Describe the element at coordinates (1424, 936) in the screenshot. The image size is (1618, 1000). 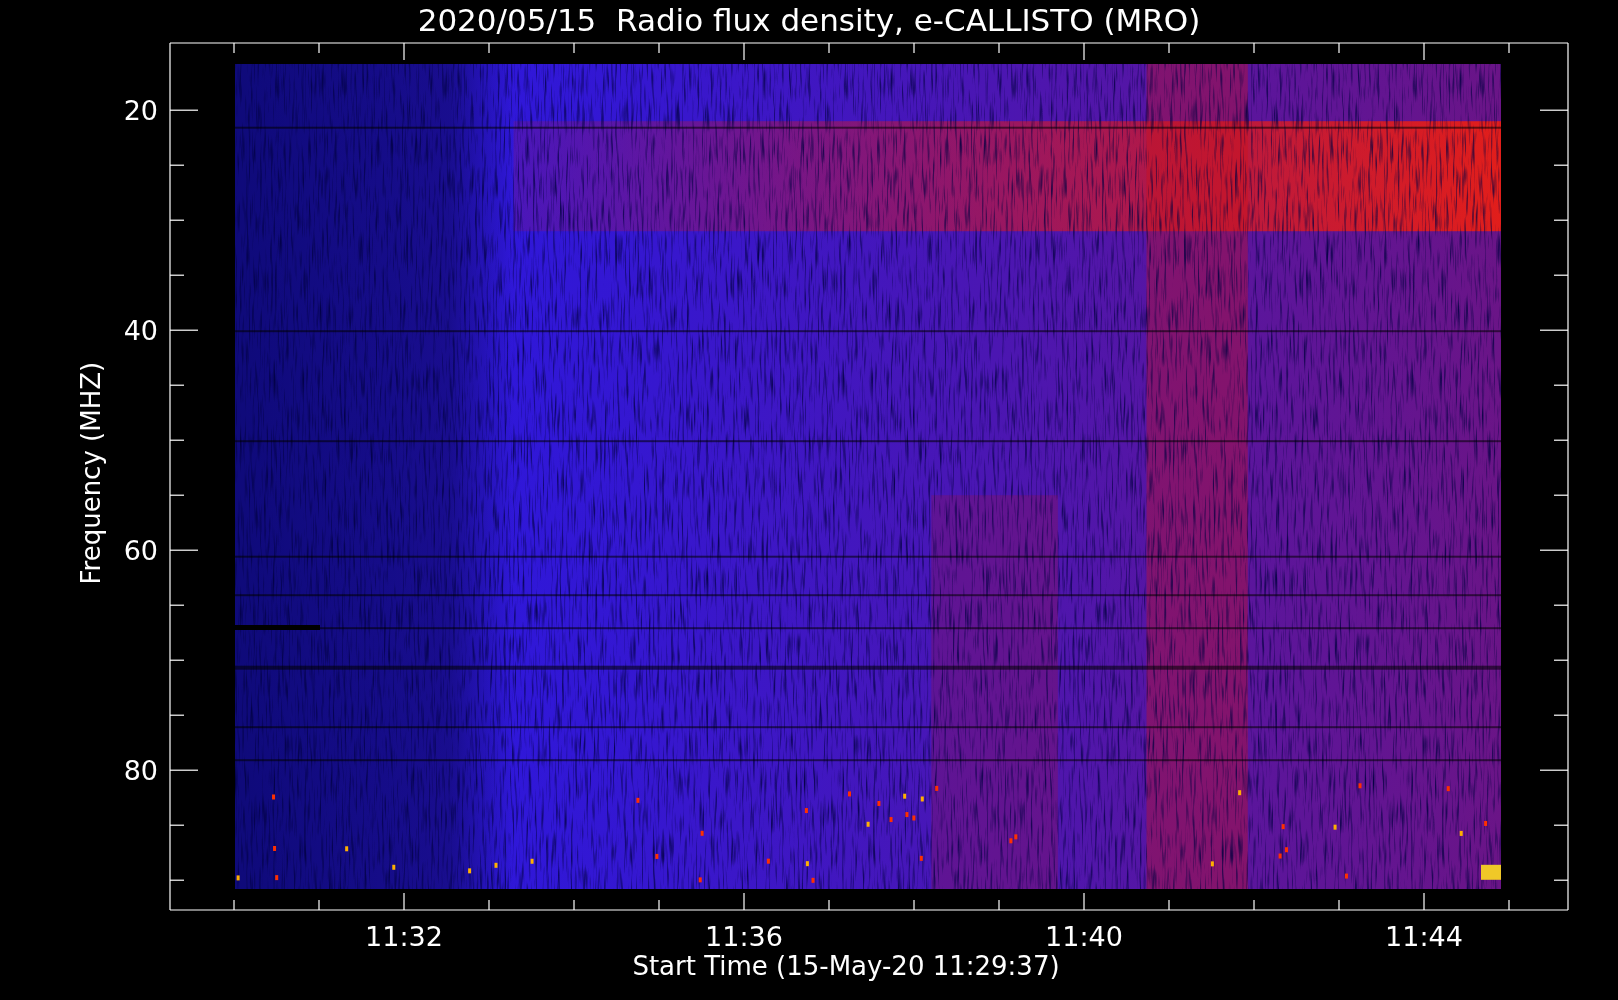
I see `tick-label: 11:44` at that location.